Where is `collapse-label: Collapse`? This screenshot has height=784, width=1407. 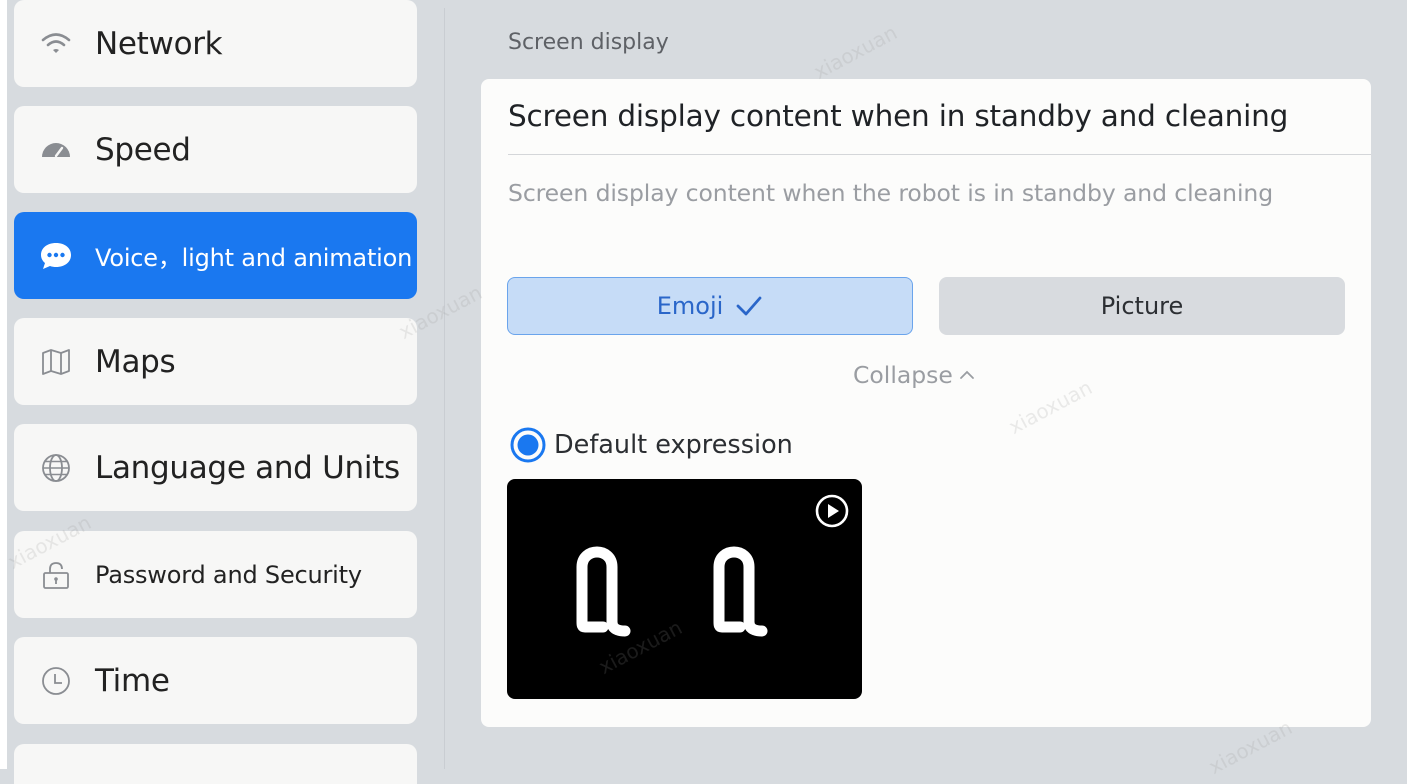
collapse-label: Collapse is located at coordinates (903, 375).